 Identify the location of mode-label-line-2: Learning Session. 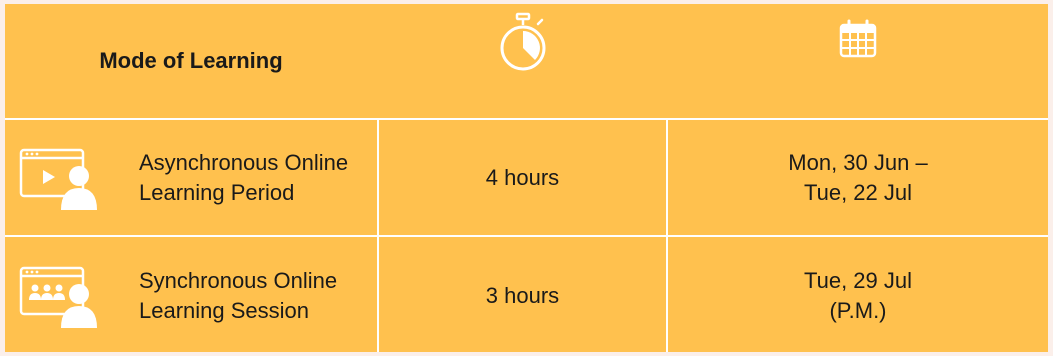
(224, 310).